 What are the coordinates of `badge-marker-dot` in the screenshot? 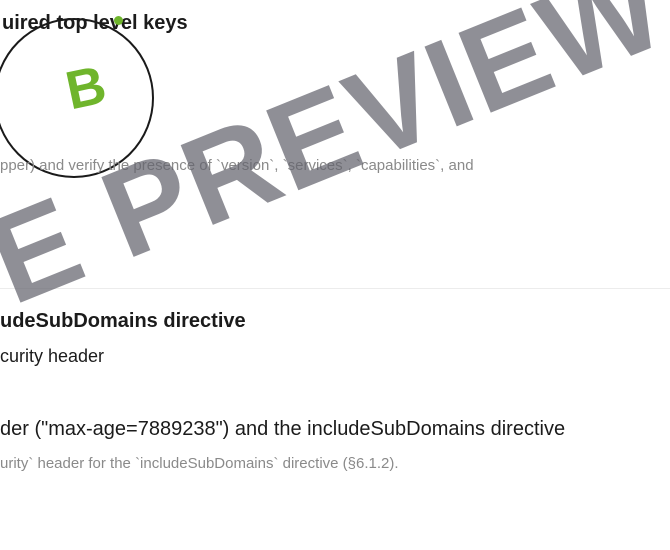 It's located at (118, 20).